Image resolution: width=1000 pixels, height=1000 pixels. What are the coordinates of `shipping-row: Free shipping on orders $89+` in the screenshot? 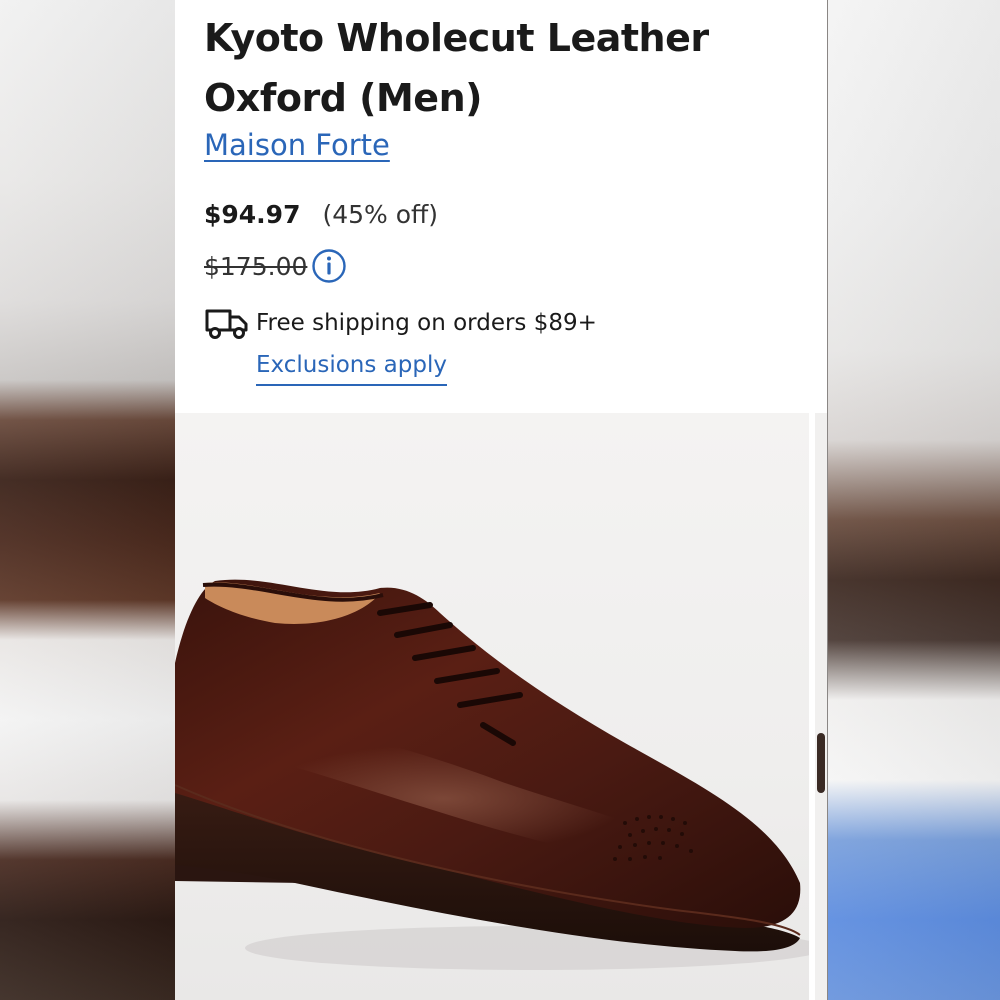 It's located at (400, 323).